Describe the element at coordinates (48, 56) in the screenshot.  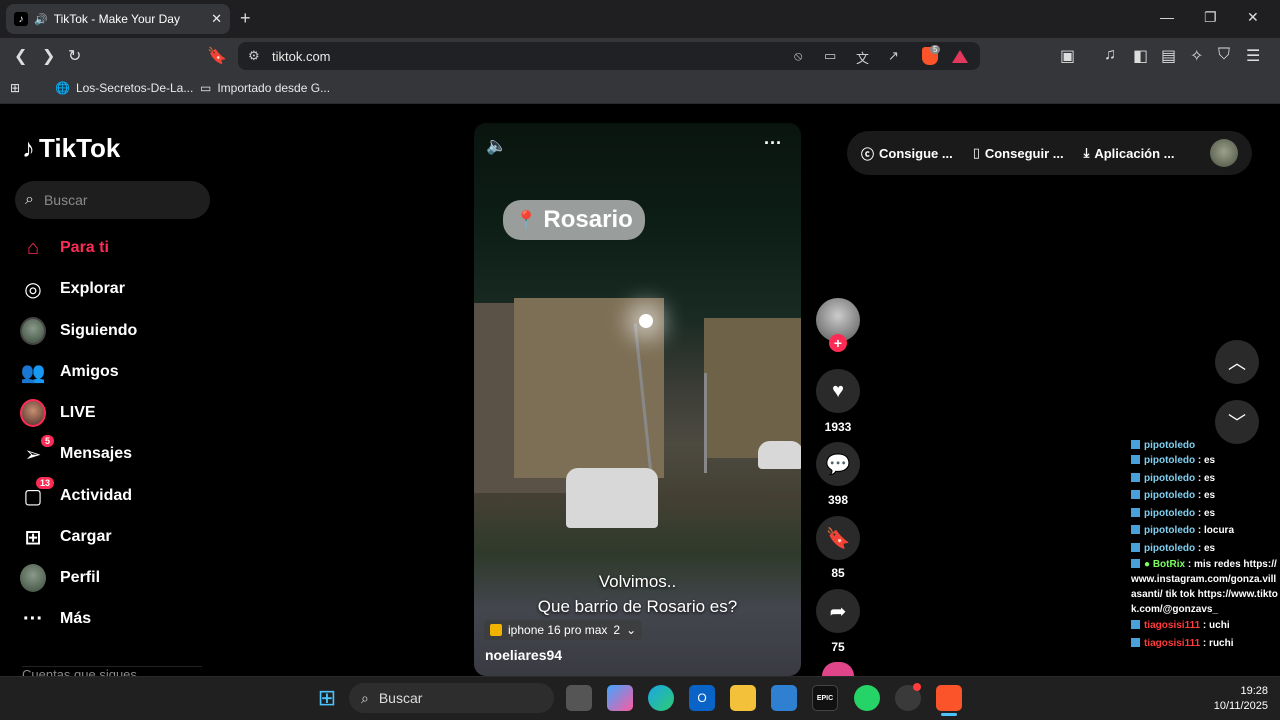
I see `forward-icon: ❯` at that location.